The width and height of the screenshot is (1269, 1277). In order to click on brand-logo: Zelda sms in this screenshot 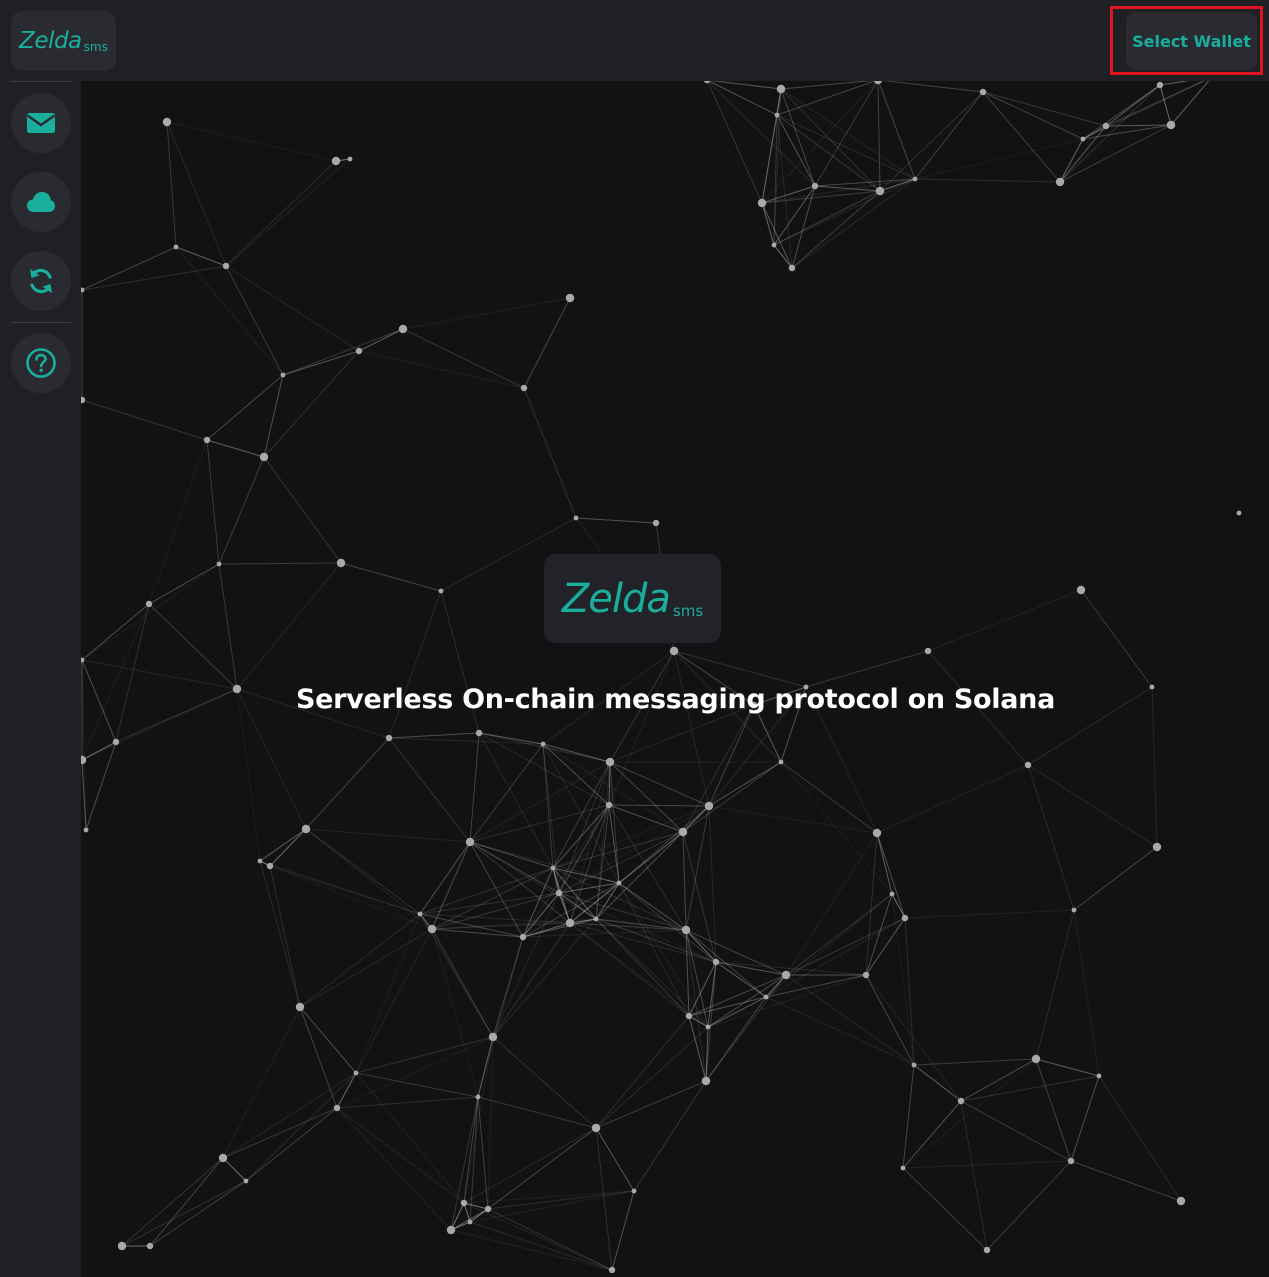, I will do `click(63, 41)`.